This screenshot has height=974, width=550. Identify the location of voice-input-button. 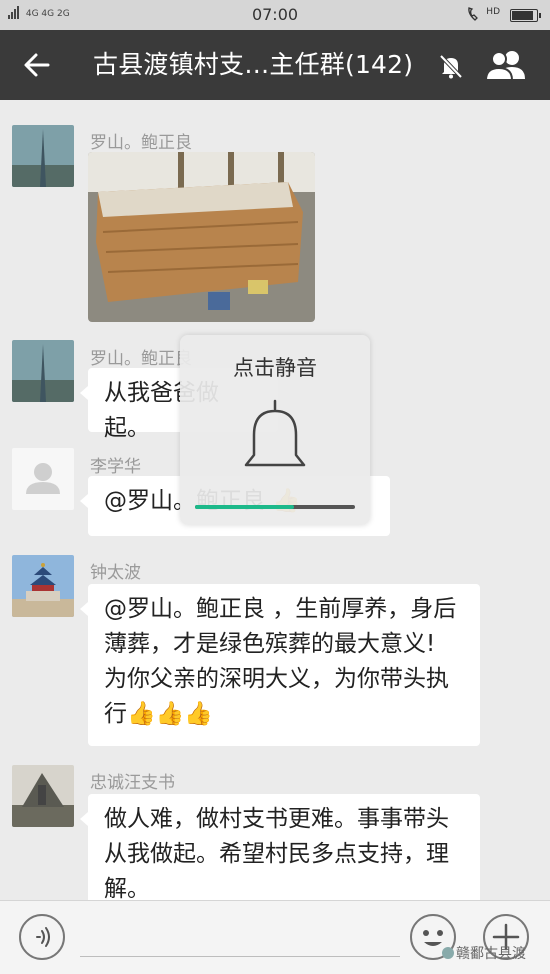
(42, 937).